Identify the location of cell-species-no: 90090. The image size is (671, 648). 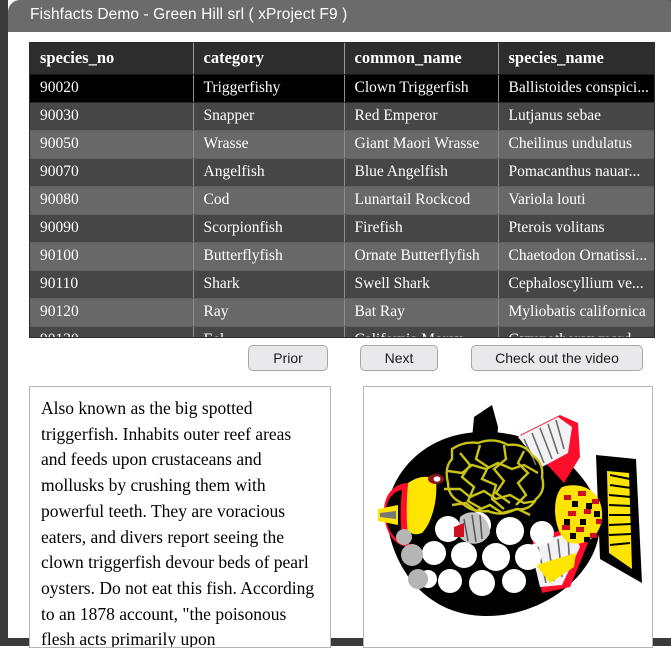
(112, 228).